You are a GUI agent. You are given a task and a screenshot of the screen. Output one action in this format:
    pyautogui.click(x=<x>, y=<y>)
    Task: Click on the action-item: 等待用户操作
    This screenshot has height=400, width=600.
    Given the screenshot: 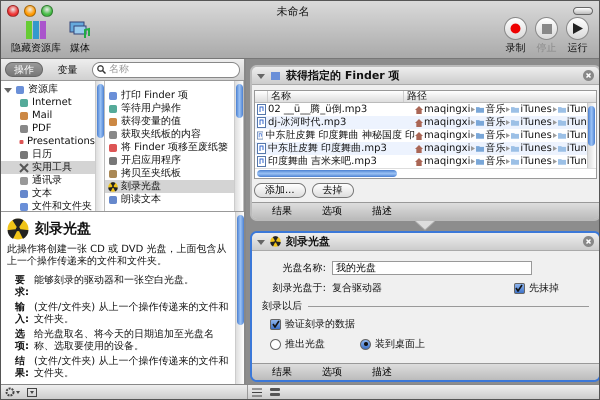 What is the action you would take?
    pyautogui.click(x=169, y=108)
    